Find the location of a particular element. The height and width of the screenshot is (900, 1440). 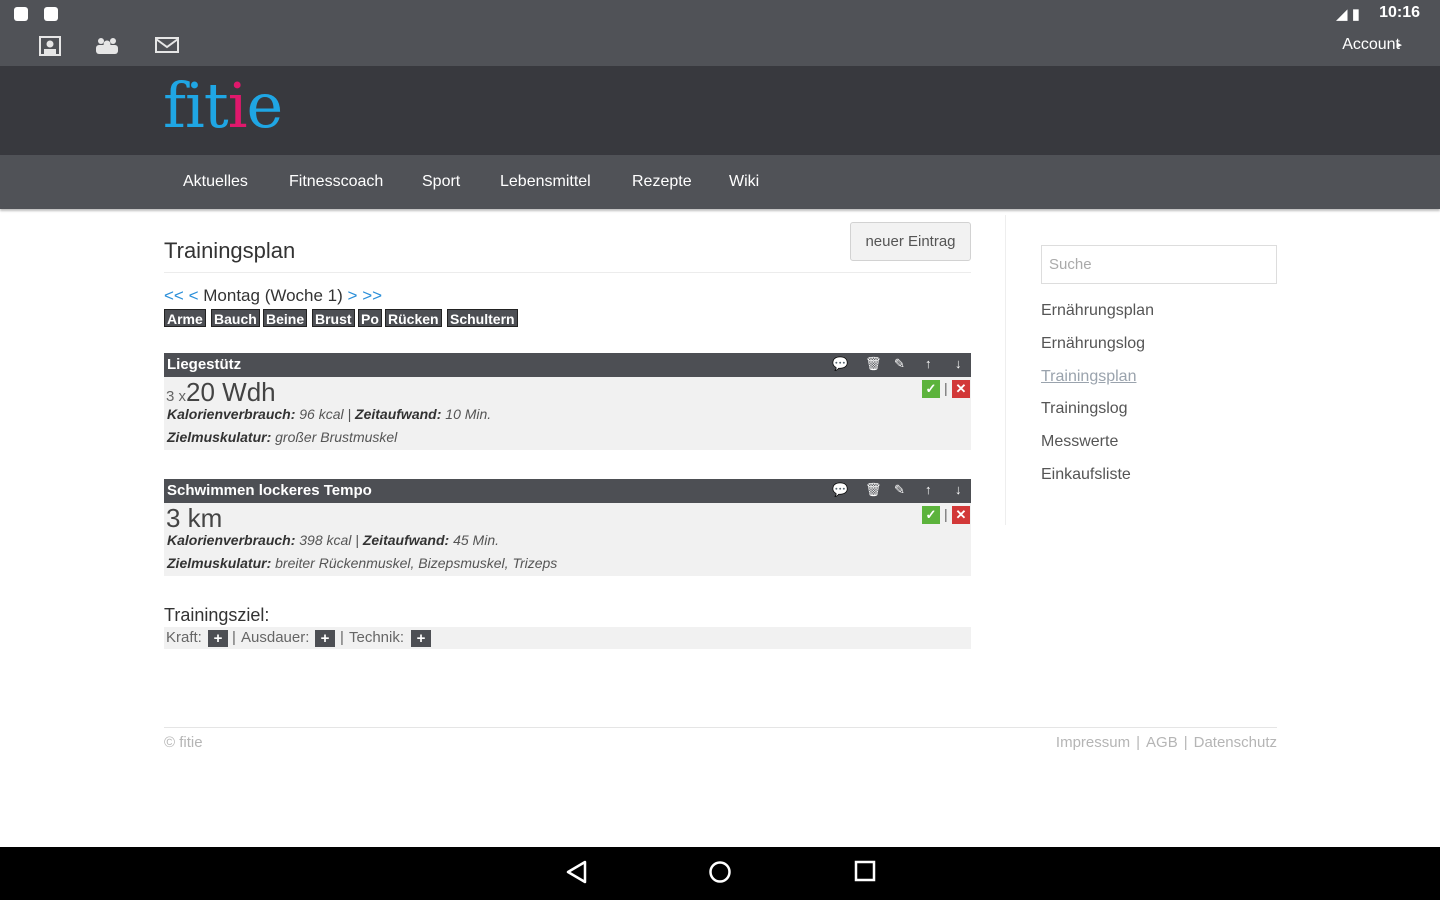

training-goal-title: Trainingsziel: is located at coordinates (217, 615).